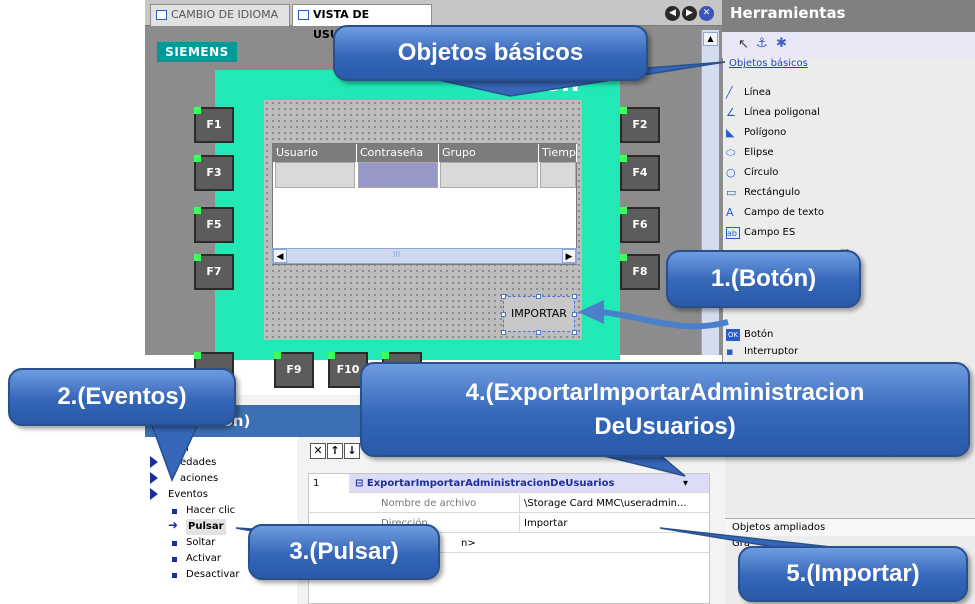 Image resolution: width=975 pixels, height=604 pixels. What do you see at coordinates (763, 279) in the screenshot?
I see `callout-boton: 1.(Botón)` at bounding box center [763, 279].